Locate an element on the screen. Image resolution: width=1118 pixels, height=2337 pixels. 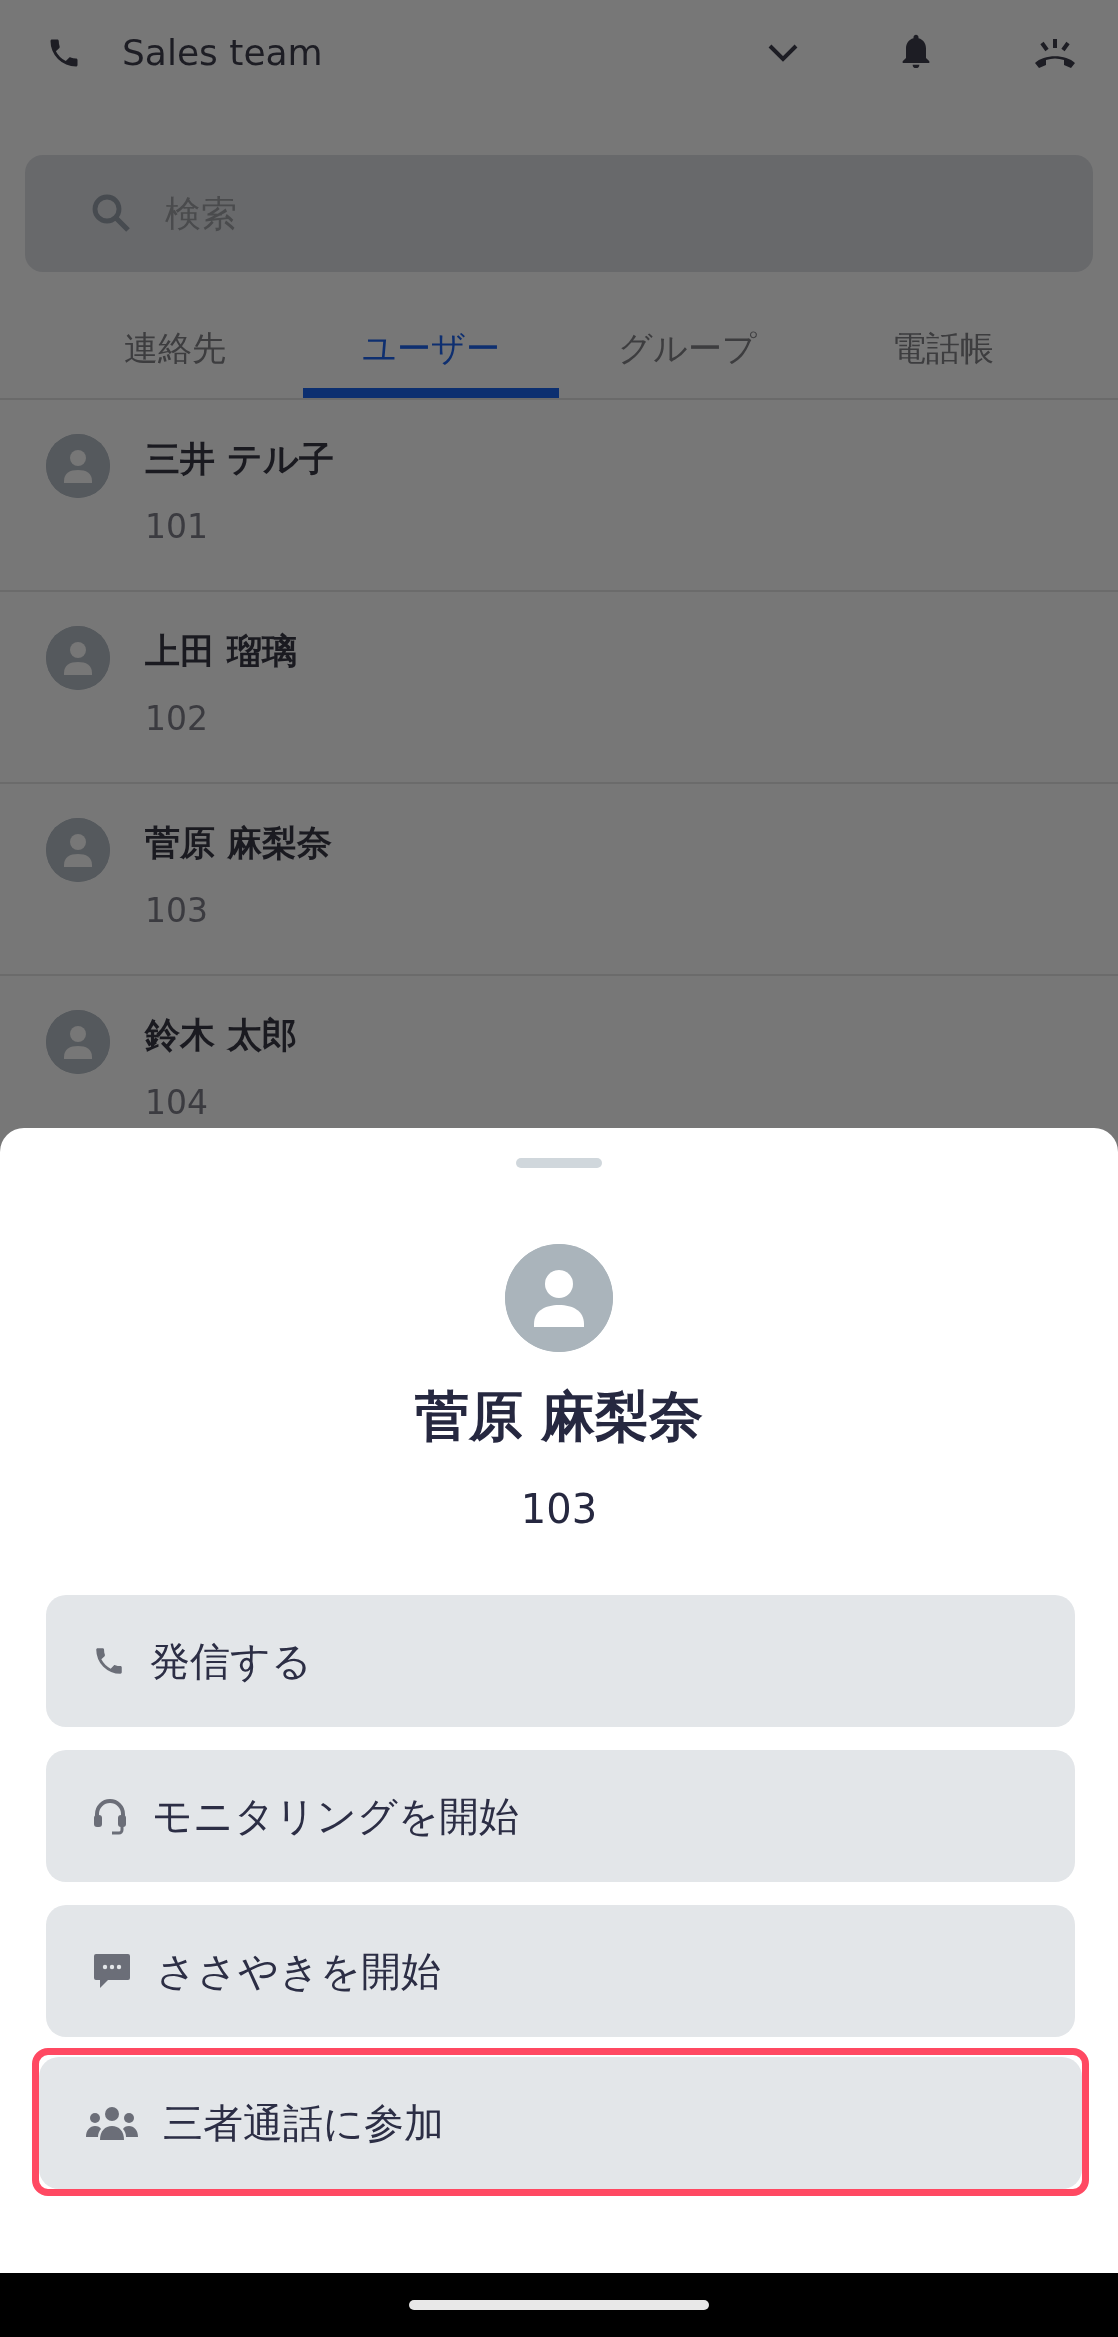
action-button: 三者通話に参加 is located at coordinates (560, 2123).